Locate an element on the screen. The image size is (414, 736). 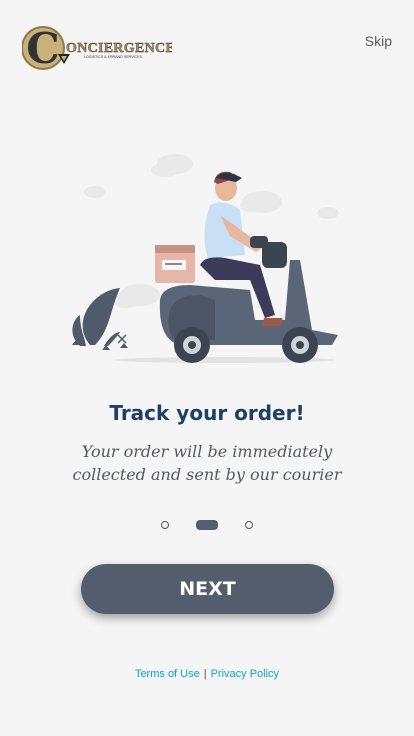
page-indicator is located at coordinates (207, 525).